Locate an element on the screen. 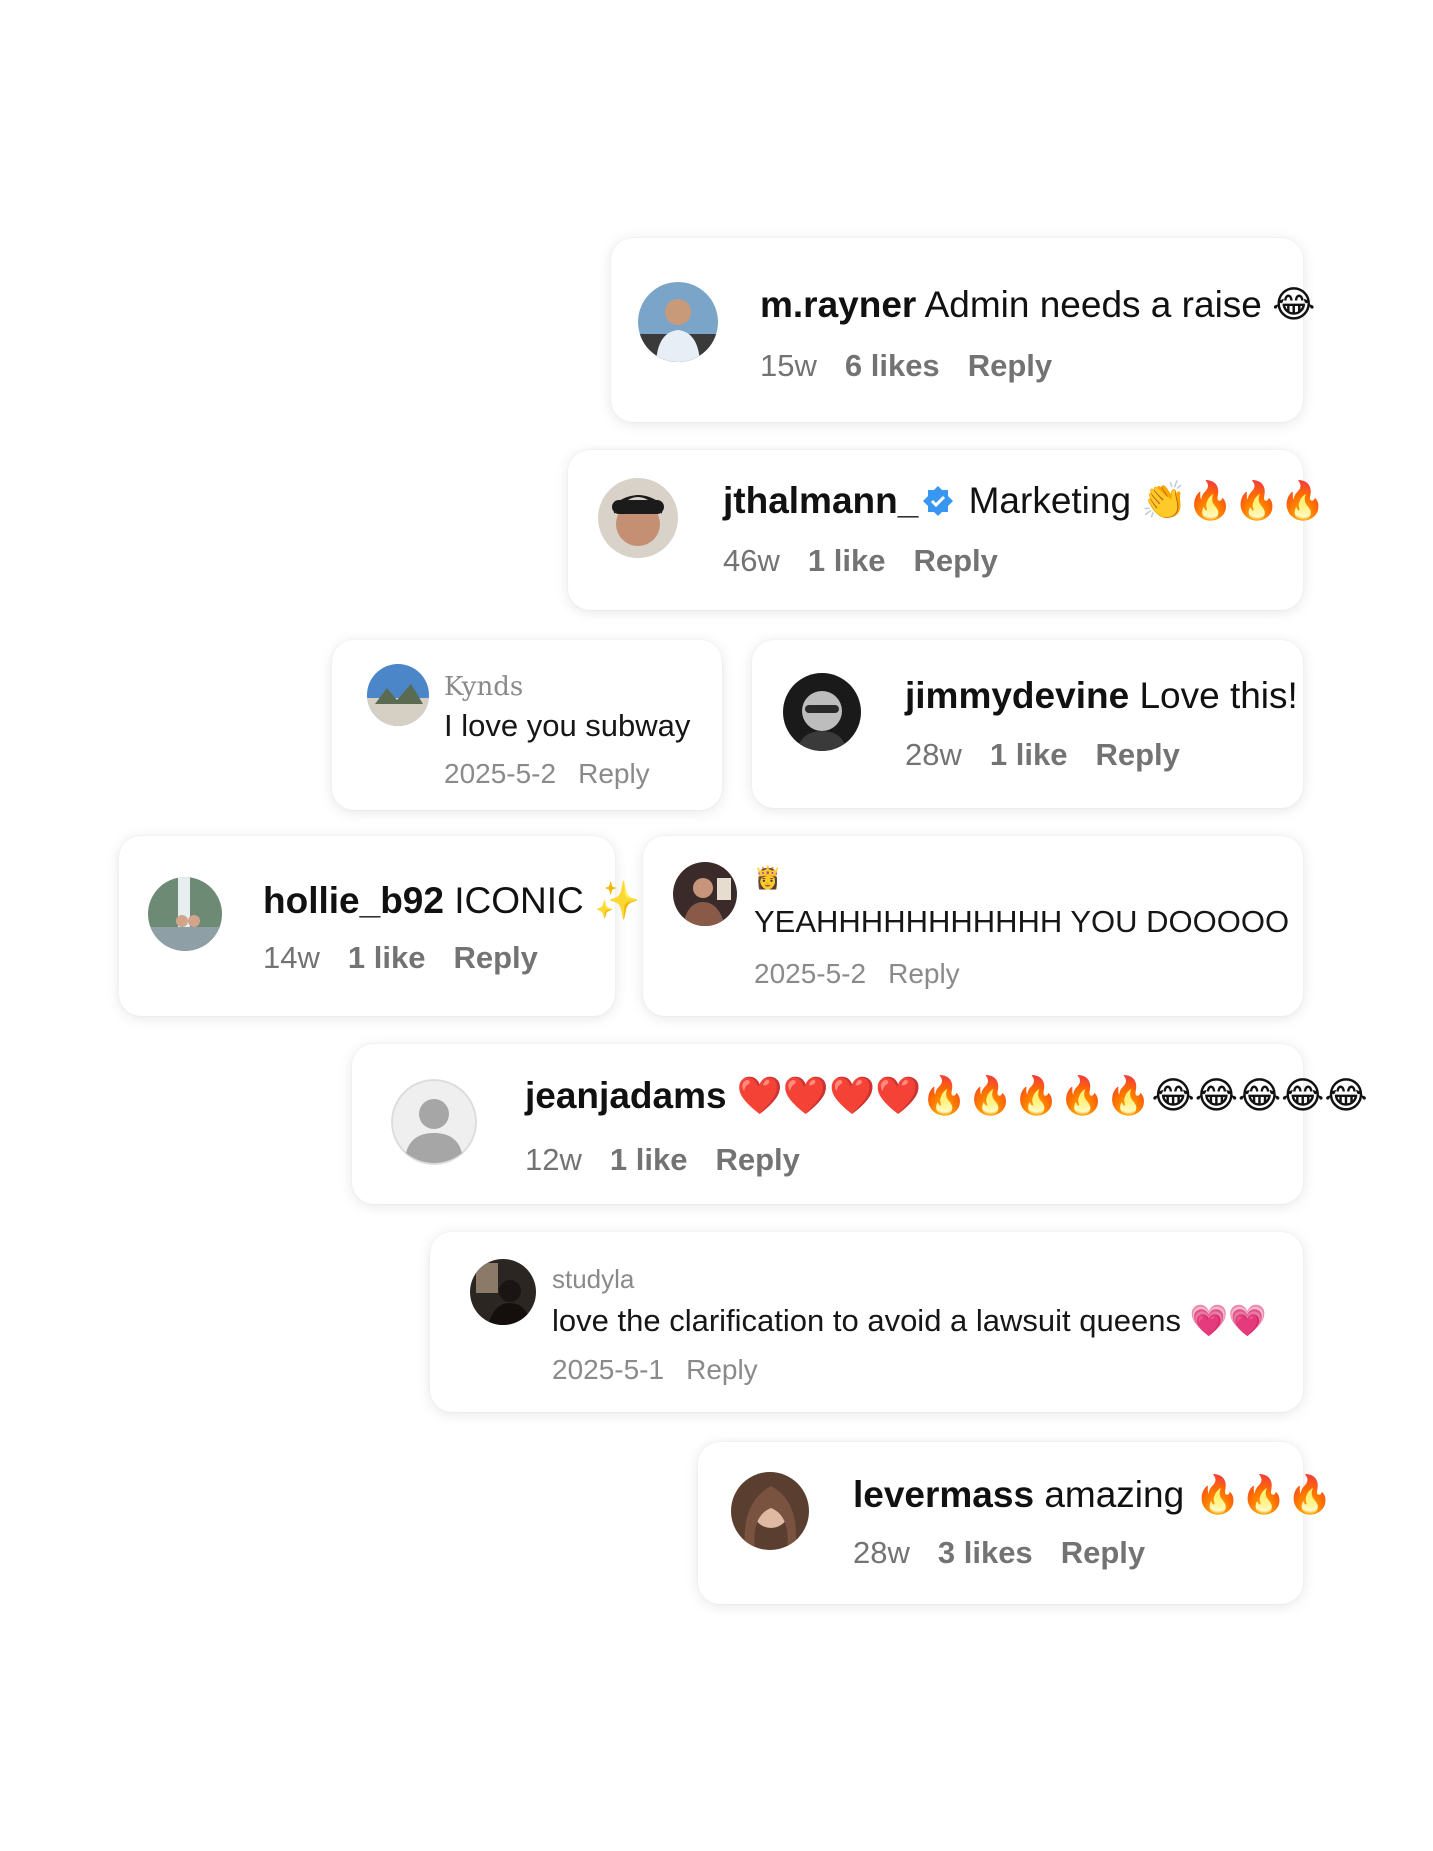 The width and height of the screenshot is (1433, 1851). likes-count: 6 likes is located at coordinates (892, 365).